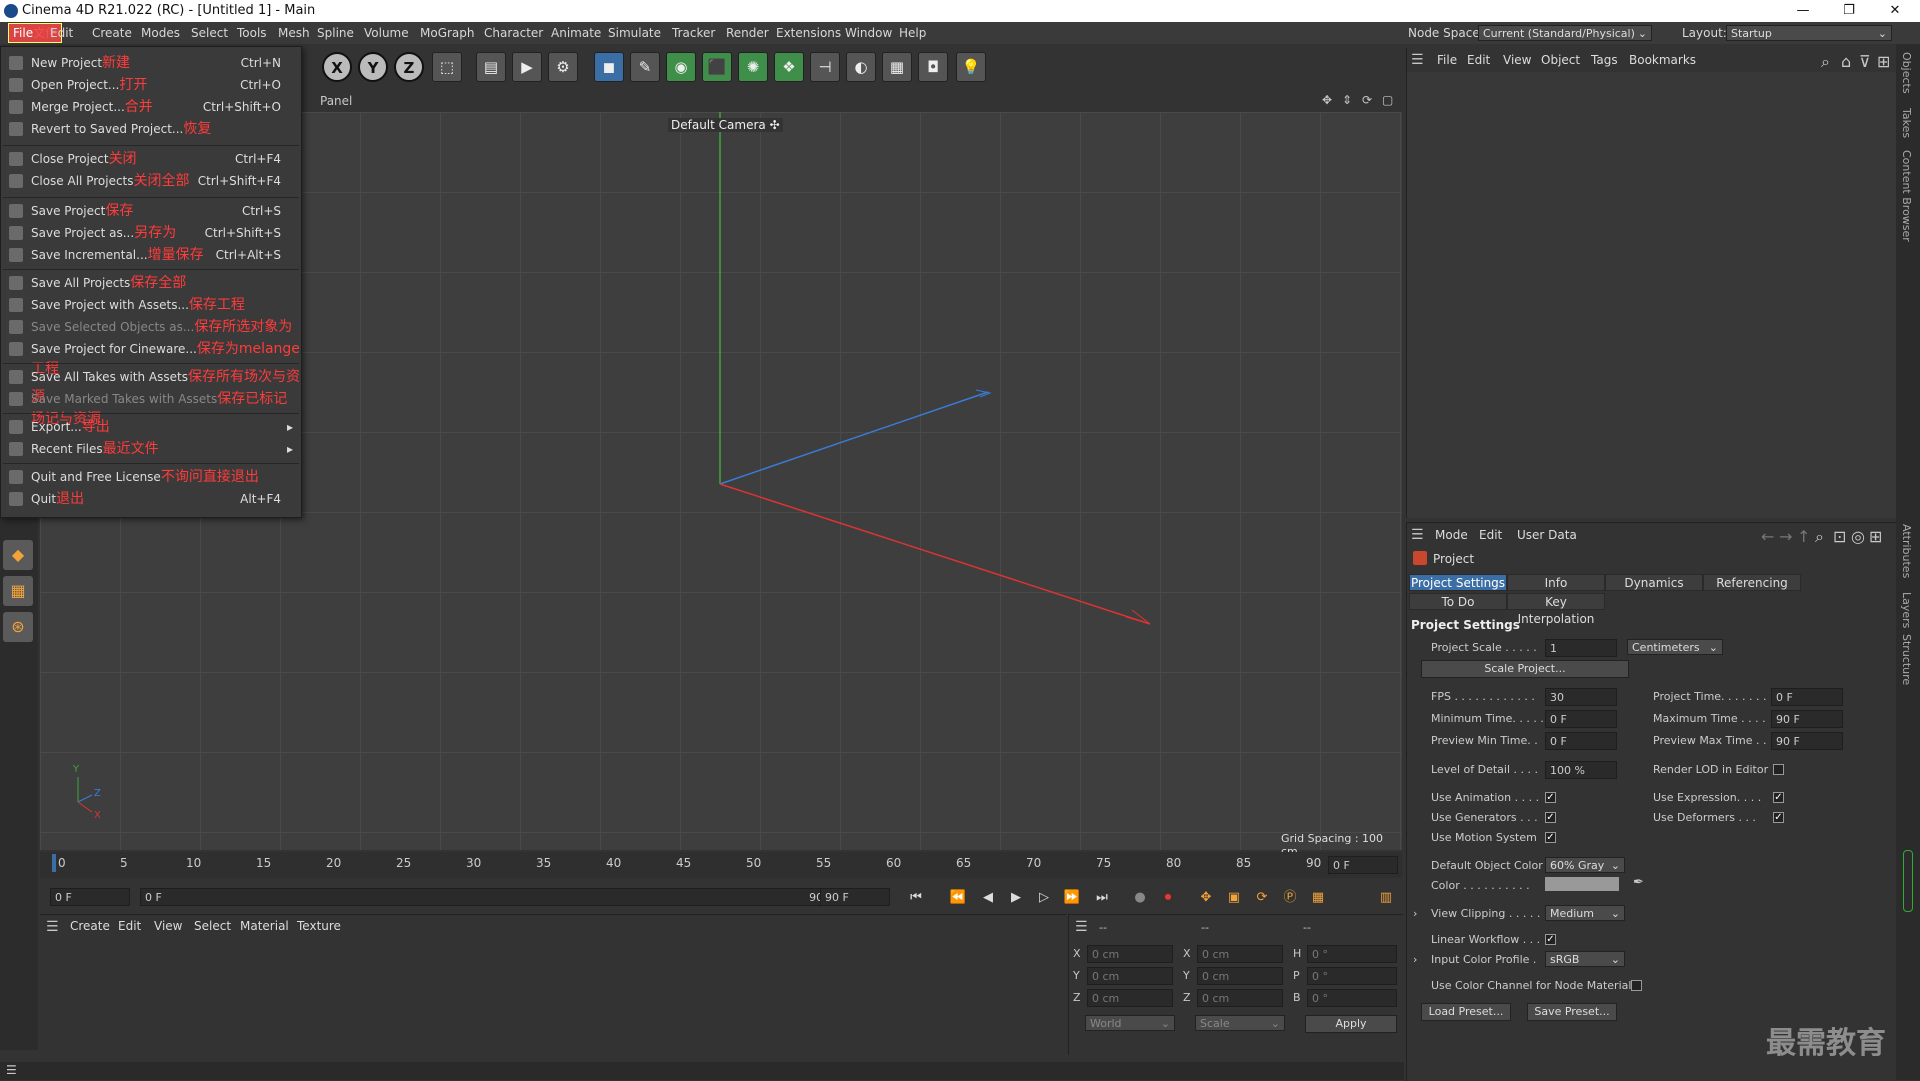 This screenshot has height=1081, width=1920. What do you see at coordinates (160, 33) in the screenshot?
I see `menu-modes: Modes` at bounding box center [160, 33].